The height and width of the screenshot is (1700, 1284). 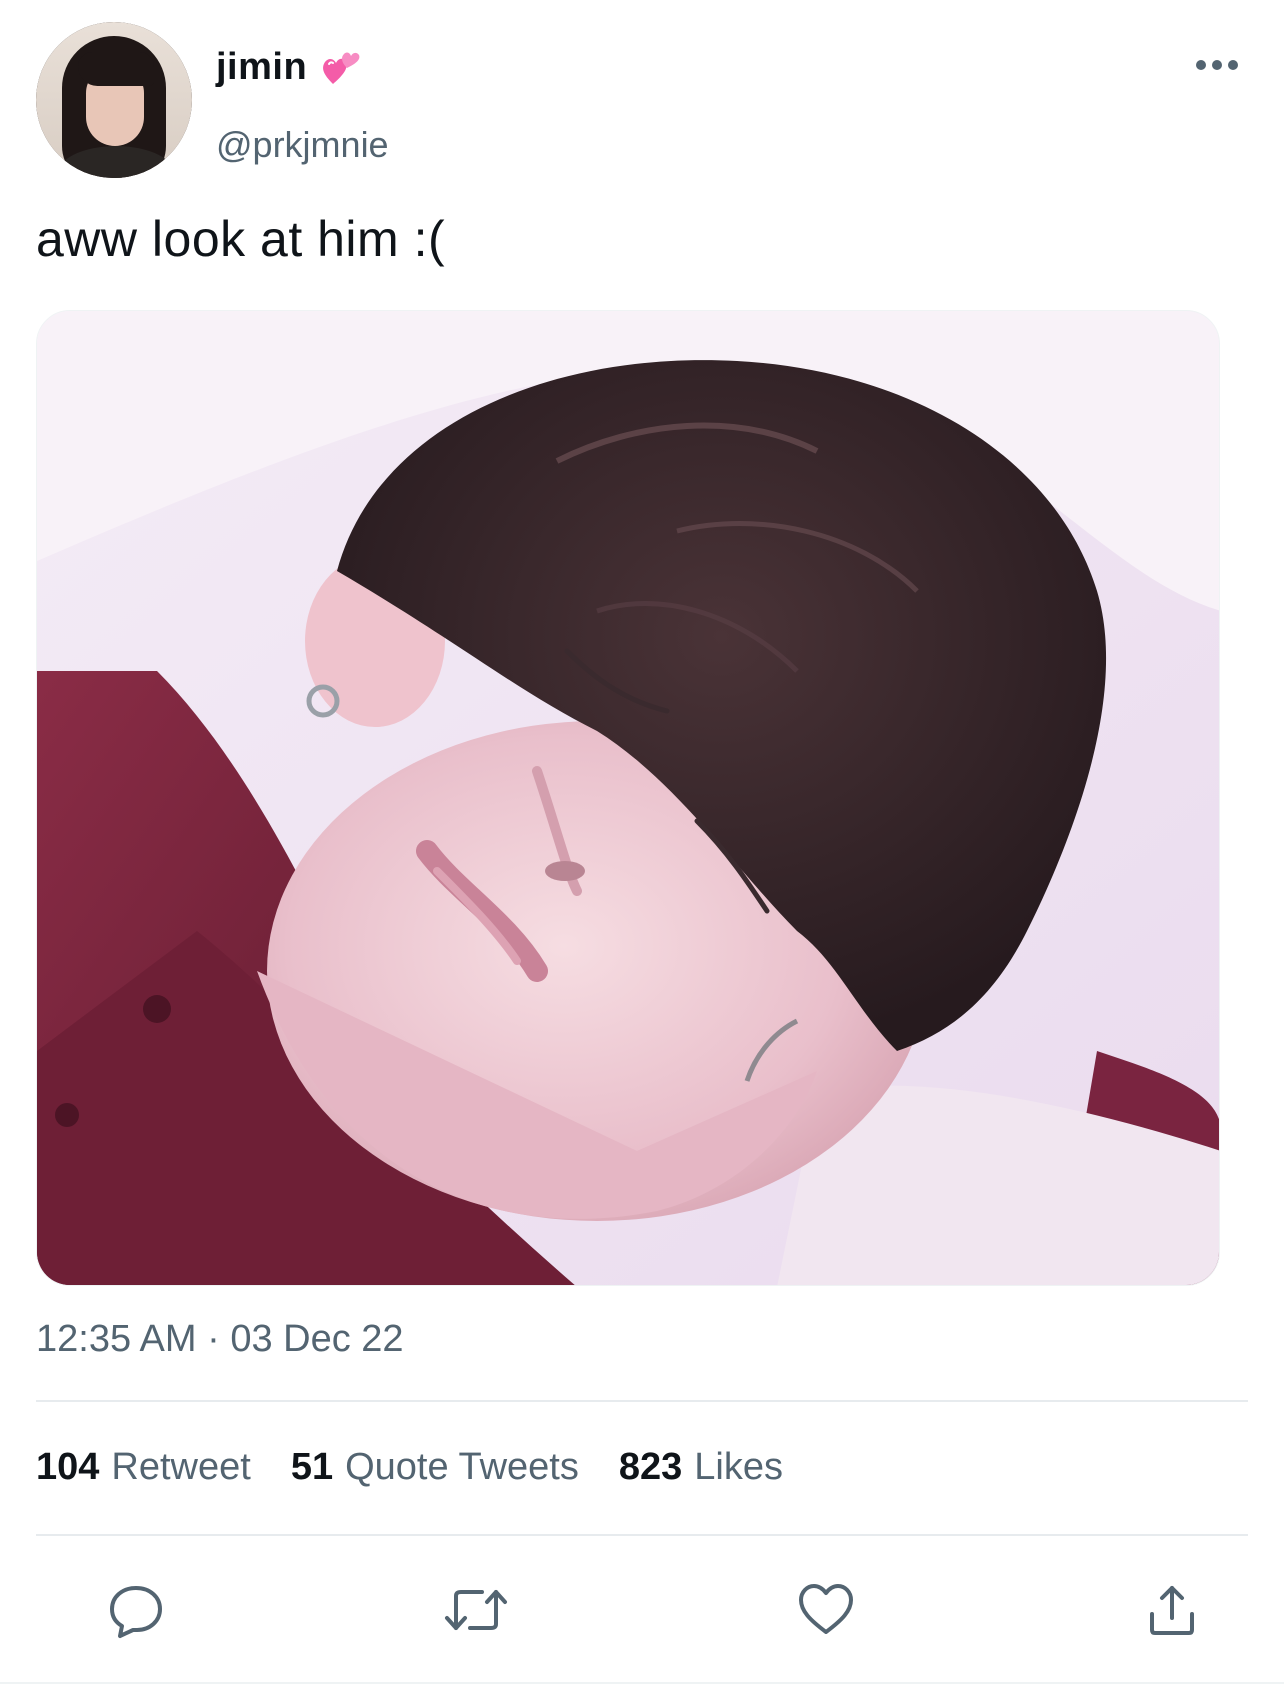 I want to click on retweet-icon, so click(x=476, y=1610).